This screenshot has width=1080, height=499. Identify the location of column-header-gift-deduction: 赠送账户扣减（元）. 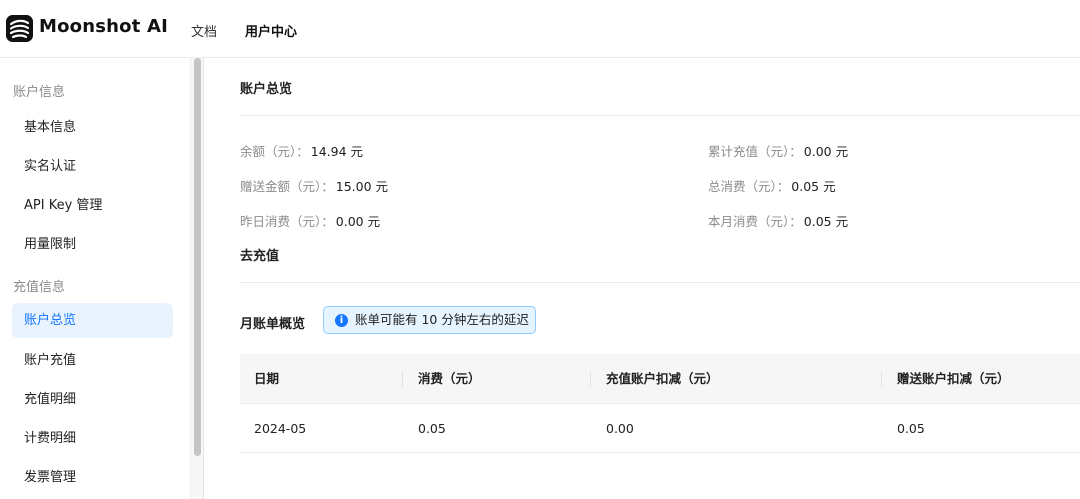
(953, 378).